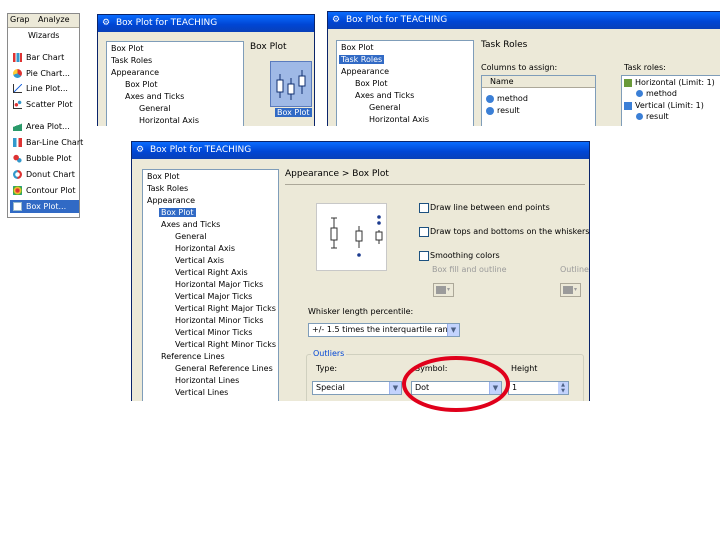  Describe the element at coordinates (211, 273) in the screenshot. I see `tree-item-vertical-right-axis: Vertical Right Axis` at that location.